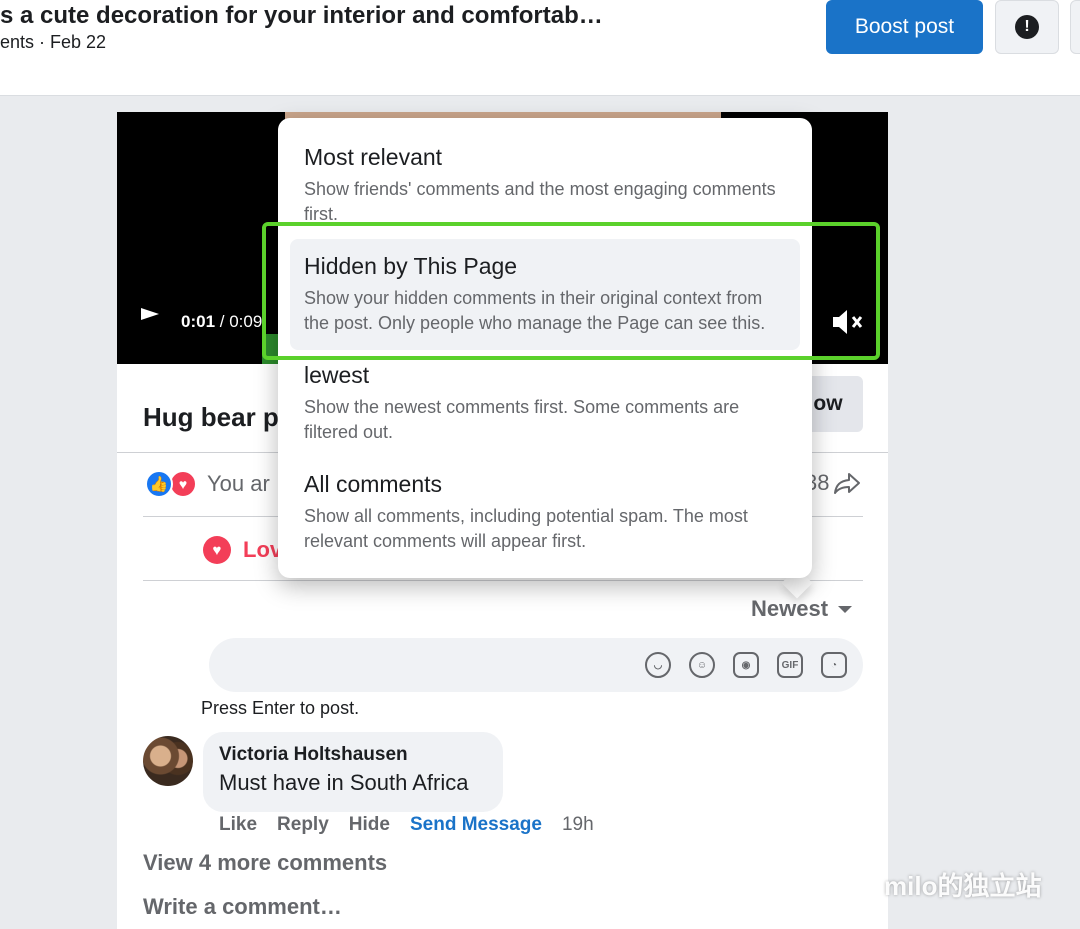  What do you see at coordinates (150, 314) in the screenshot?
I see `play-icon` at bounding box center [150, 314].